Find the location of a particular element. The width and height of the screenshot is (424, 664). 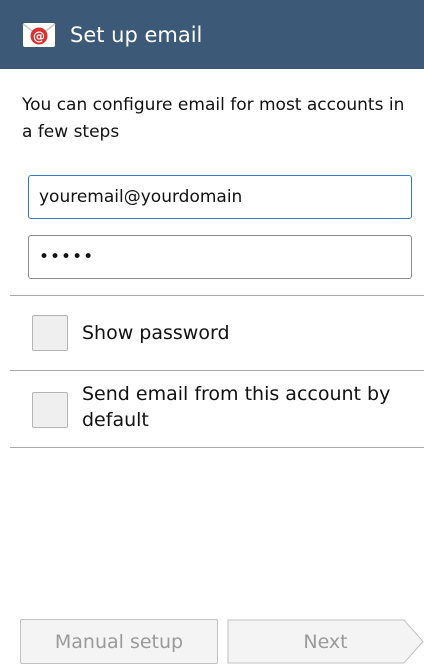

page-title: Set up email is located at coordinates (136, 34).